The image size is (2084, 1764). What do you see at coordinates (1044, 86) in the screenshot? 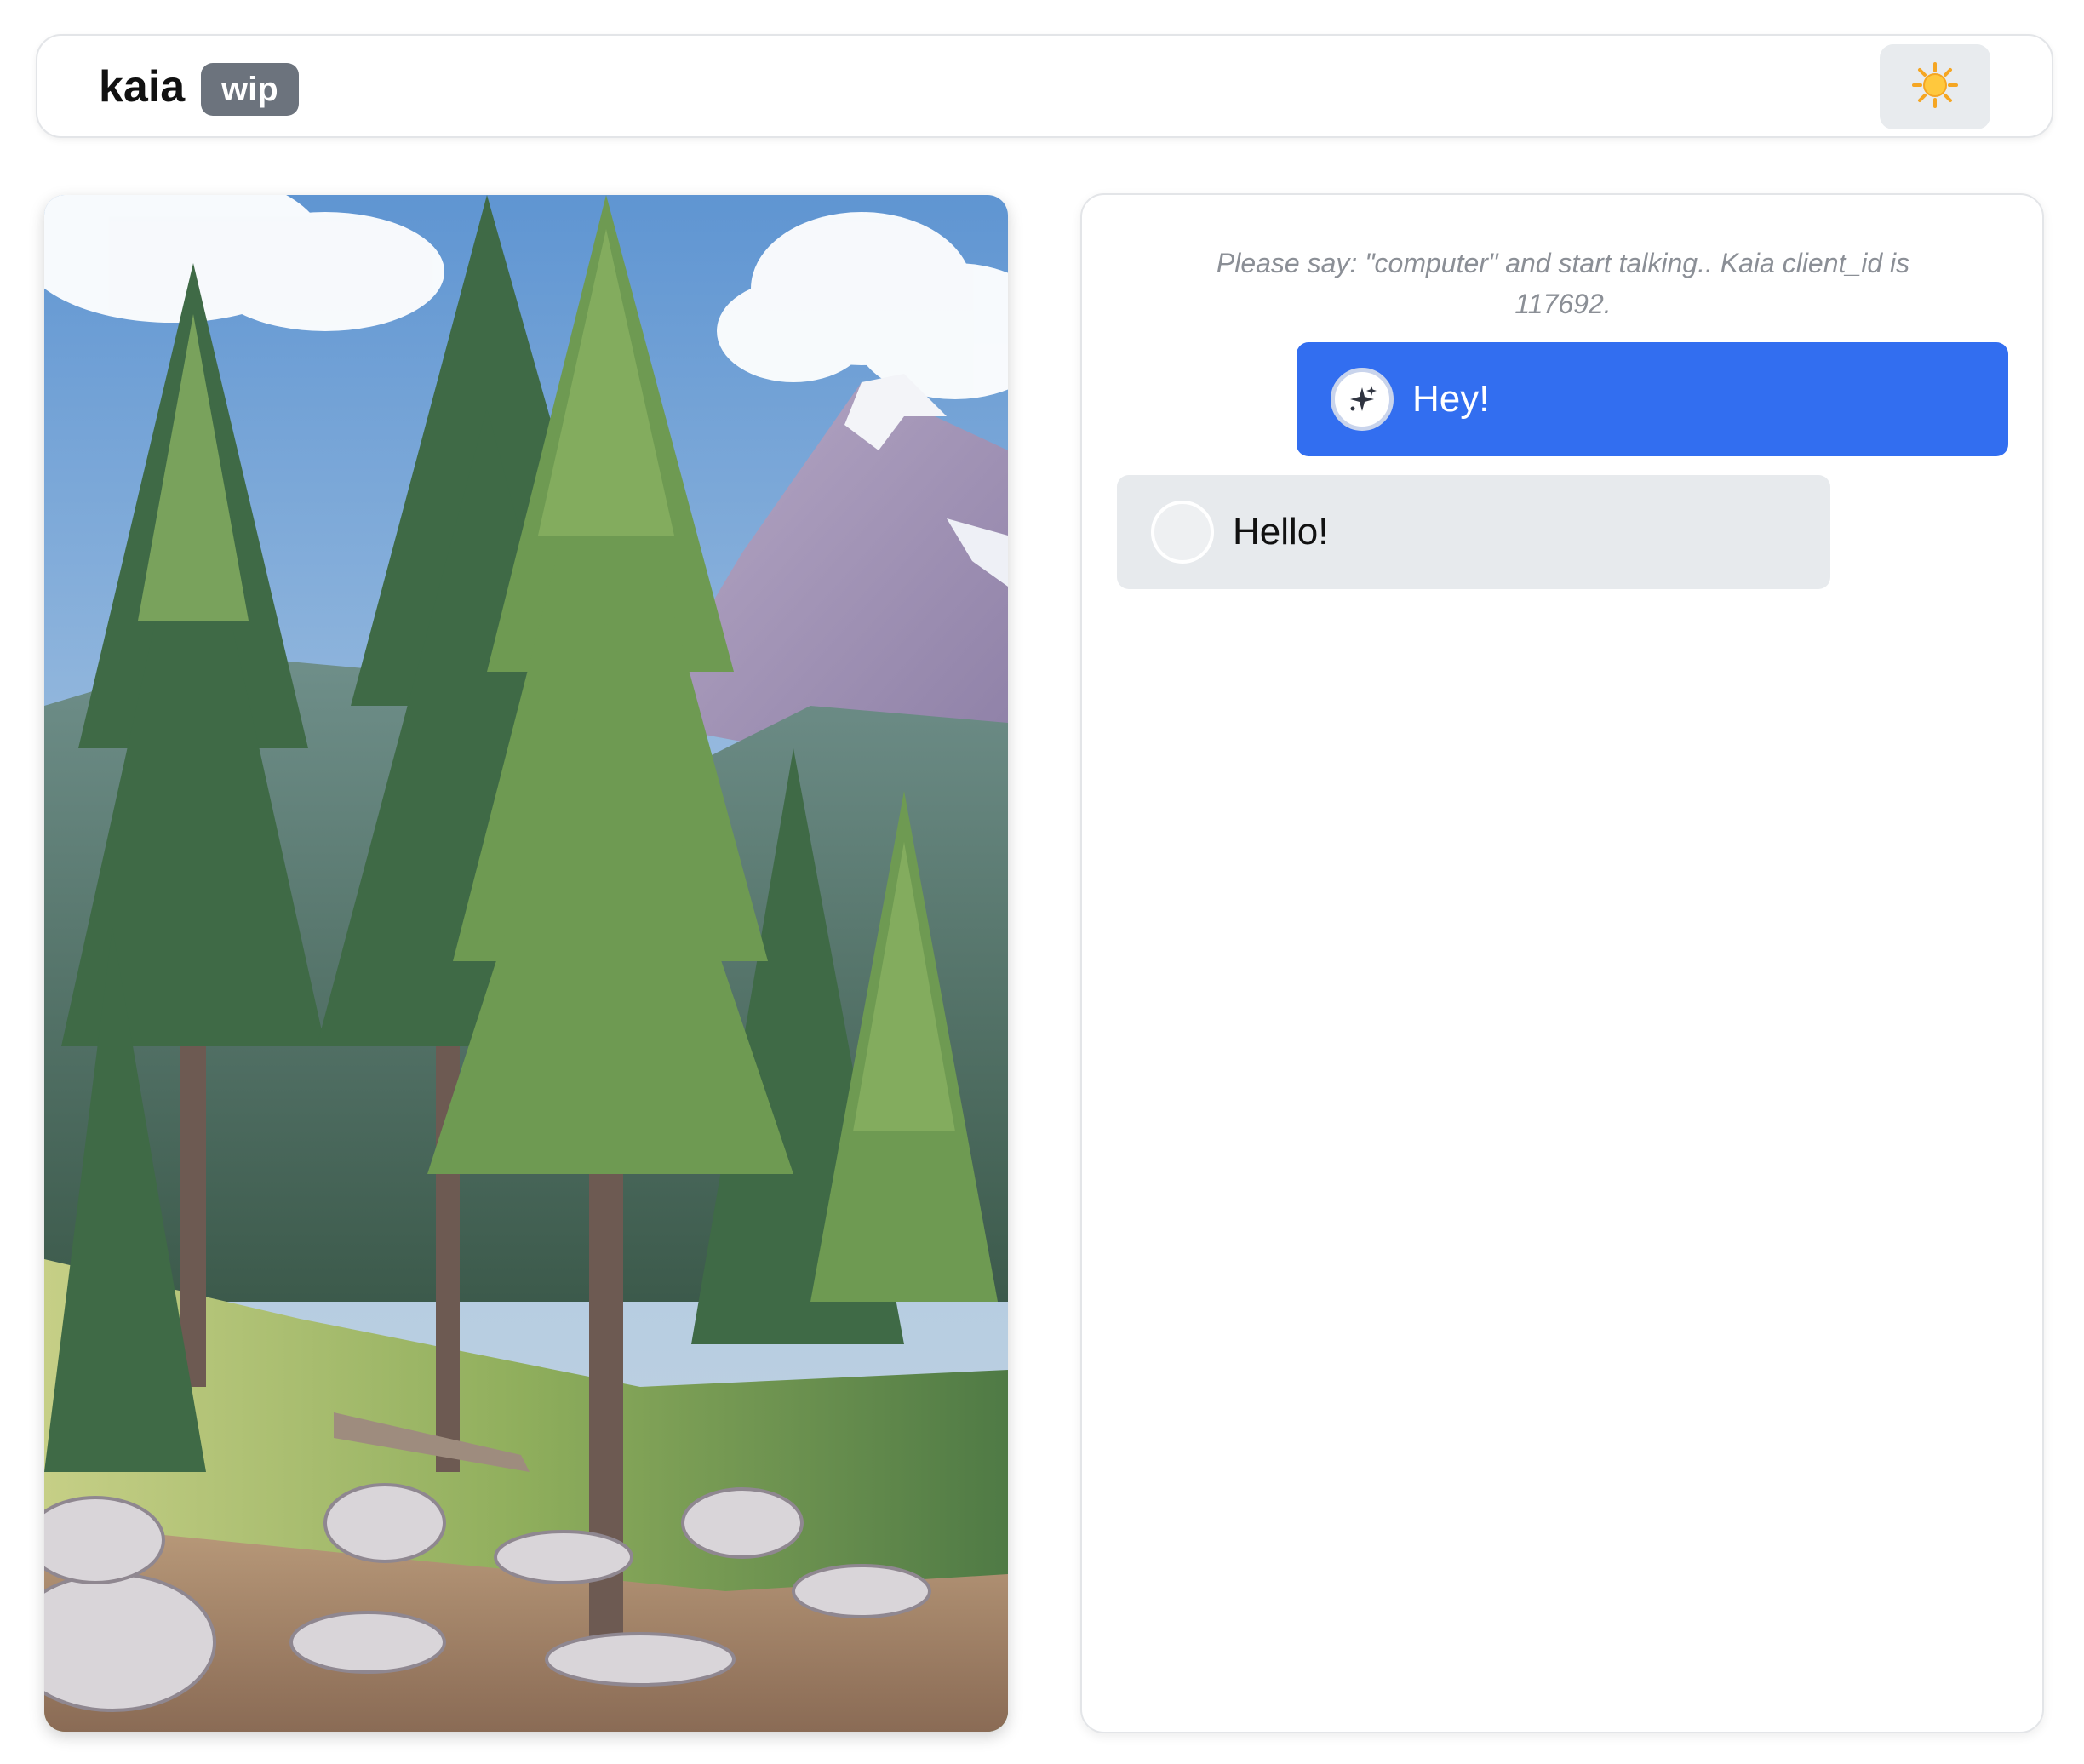
I see `app-header: kaia wip` at bounding box center [1044, 86].